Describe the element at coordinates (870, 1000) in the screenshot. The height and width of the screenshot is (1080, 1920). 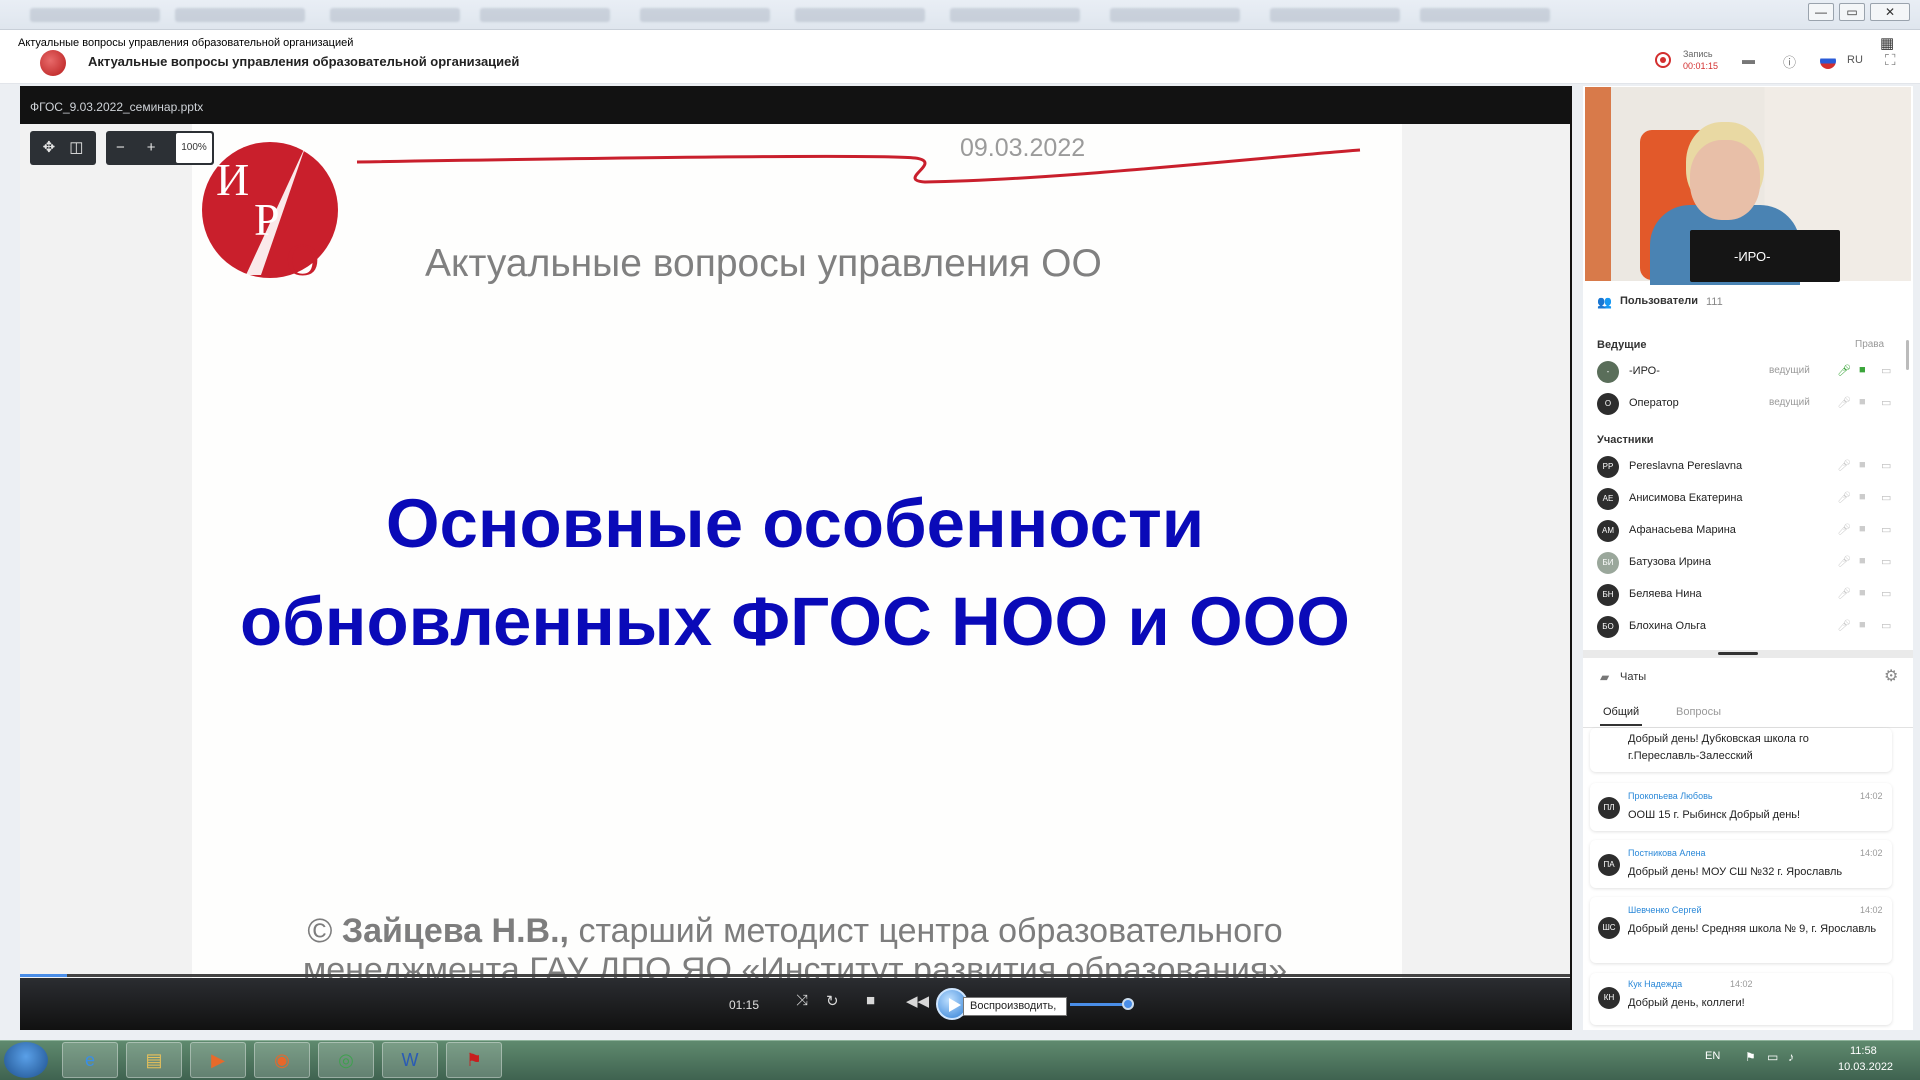
I see `stop-icon: ■` at that location.